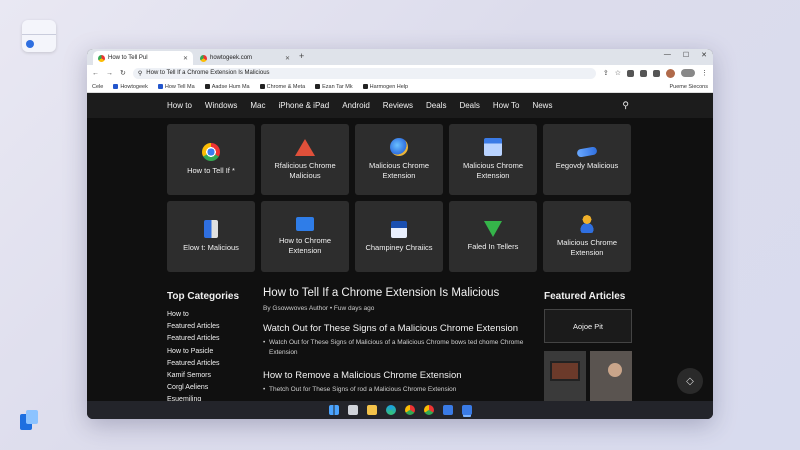 This screenshot has height=450, width=800. Describe the element at coordinates (334, 87) in the screenshot. I see `bookmark-item: Ezan Tar Mk` at that location.